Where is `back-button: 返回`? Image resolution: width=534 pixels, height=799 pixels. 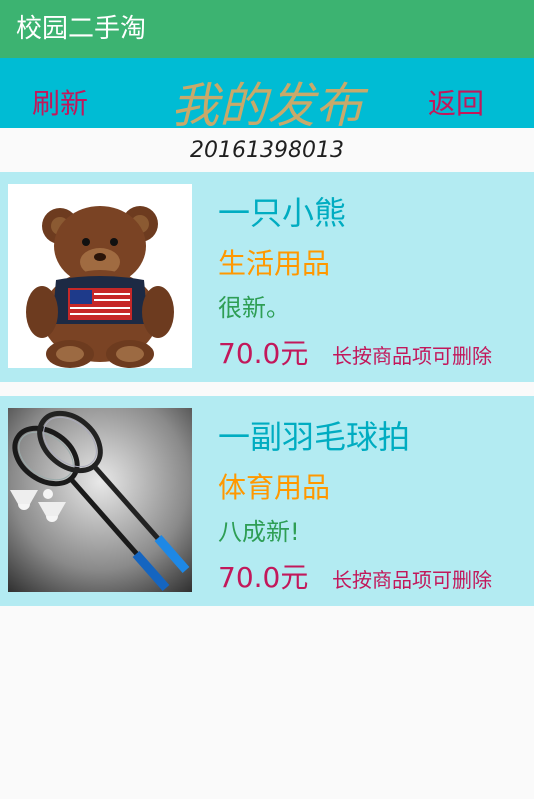
back-button: 返回 is located at coordinates (456, 102).